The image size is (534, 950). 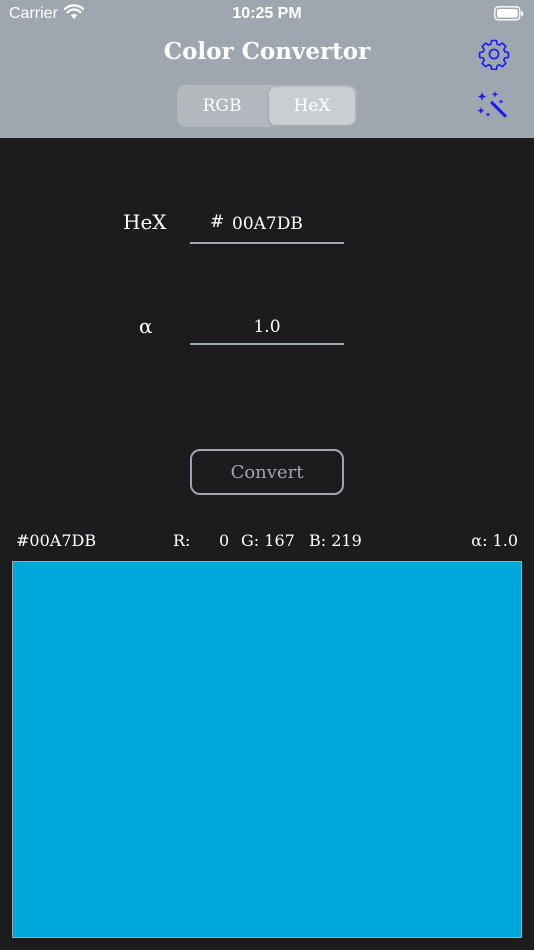 I want to click on clock: 10:25 PM, so click(x=267, y=13).